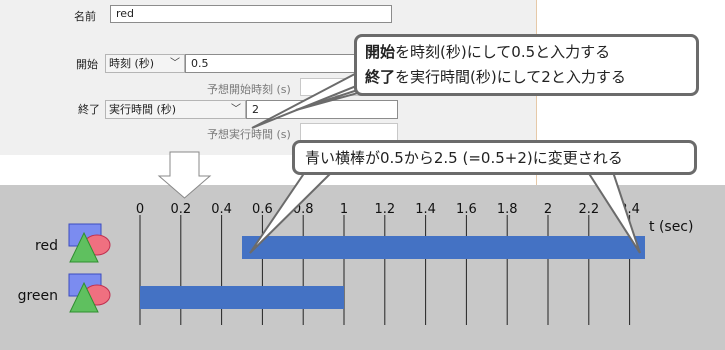 The image size is (725, 350). Describe the element at coordinates (384, 209) in the screenshot. I see `tick-label: 1.2` at that location.